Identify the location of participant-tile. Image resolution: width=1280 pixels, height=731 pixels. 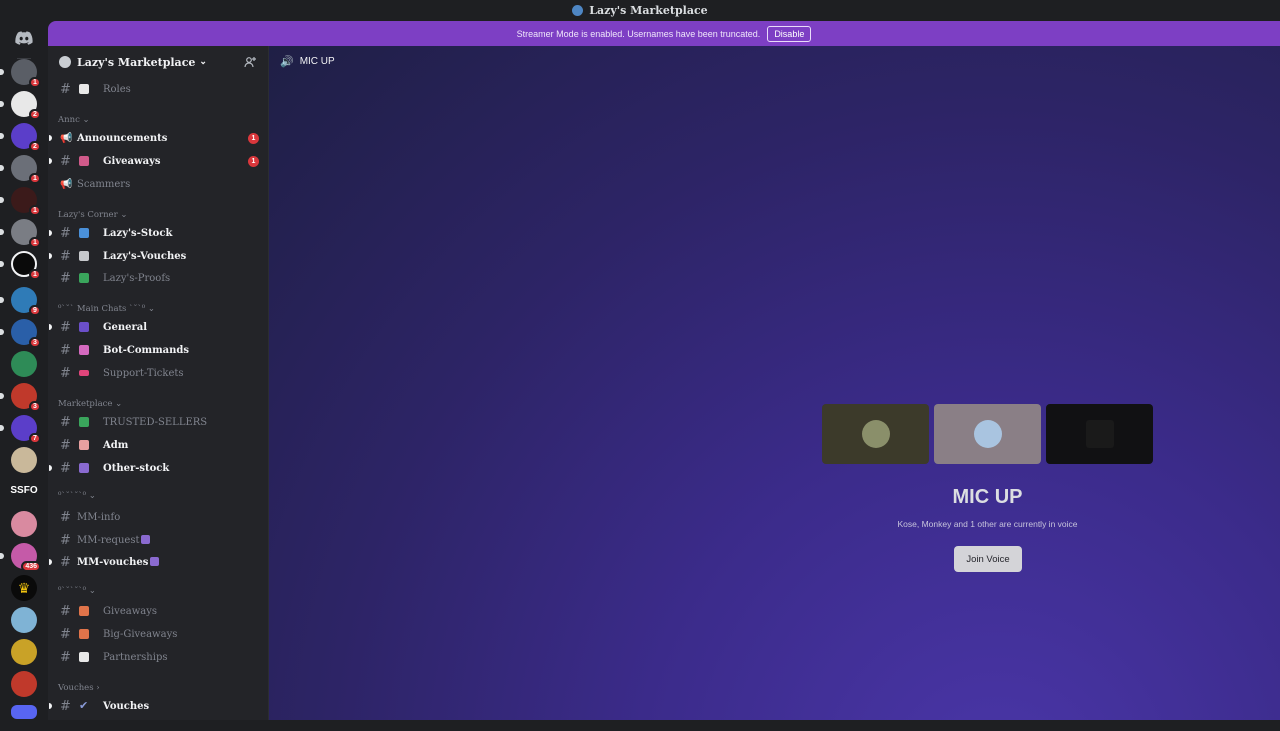
(987, 434).